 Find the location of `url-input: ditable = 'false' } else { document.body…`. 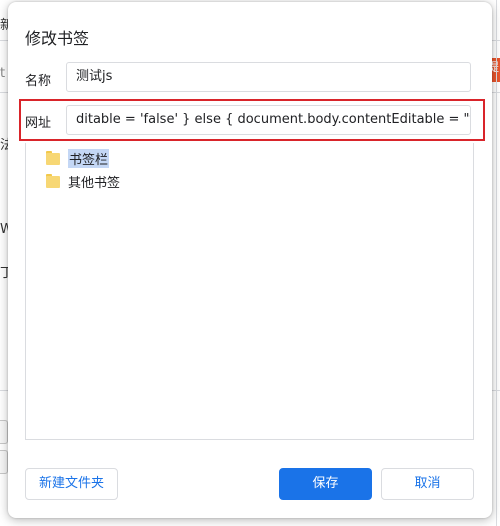

url-input: ditable = 'false' } else { document.body… is located at coordinates (268, 120).